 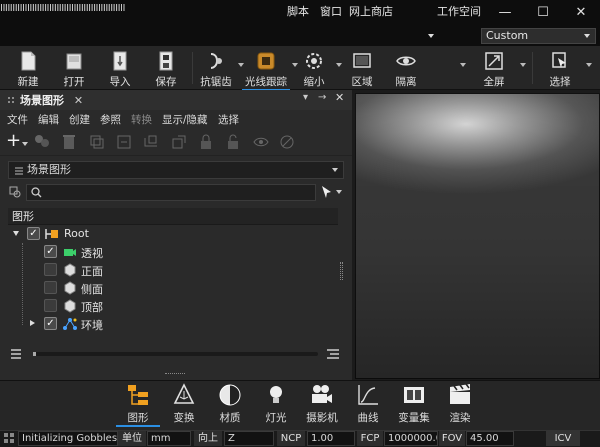 What do you see at coordinates (494, 68) in the screenshot?
I see `fullscreen-button: 全屏` at bounding box center [494, 68].